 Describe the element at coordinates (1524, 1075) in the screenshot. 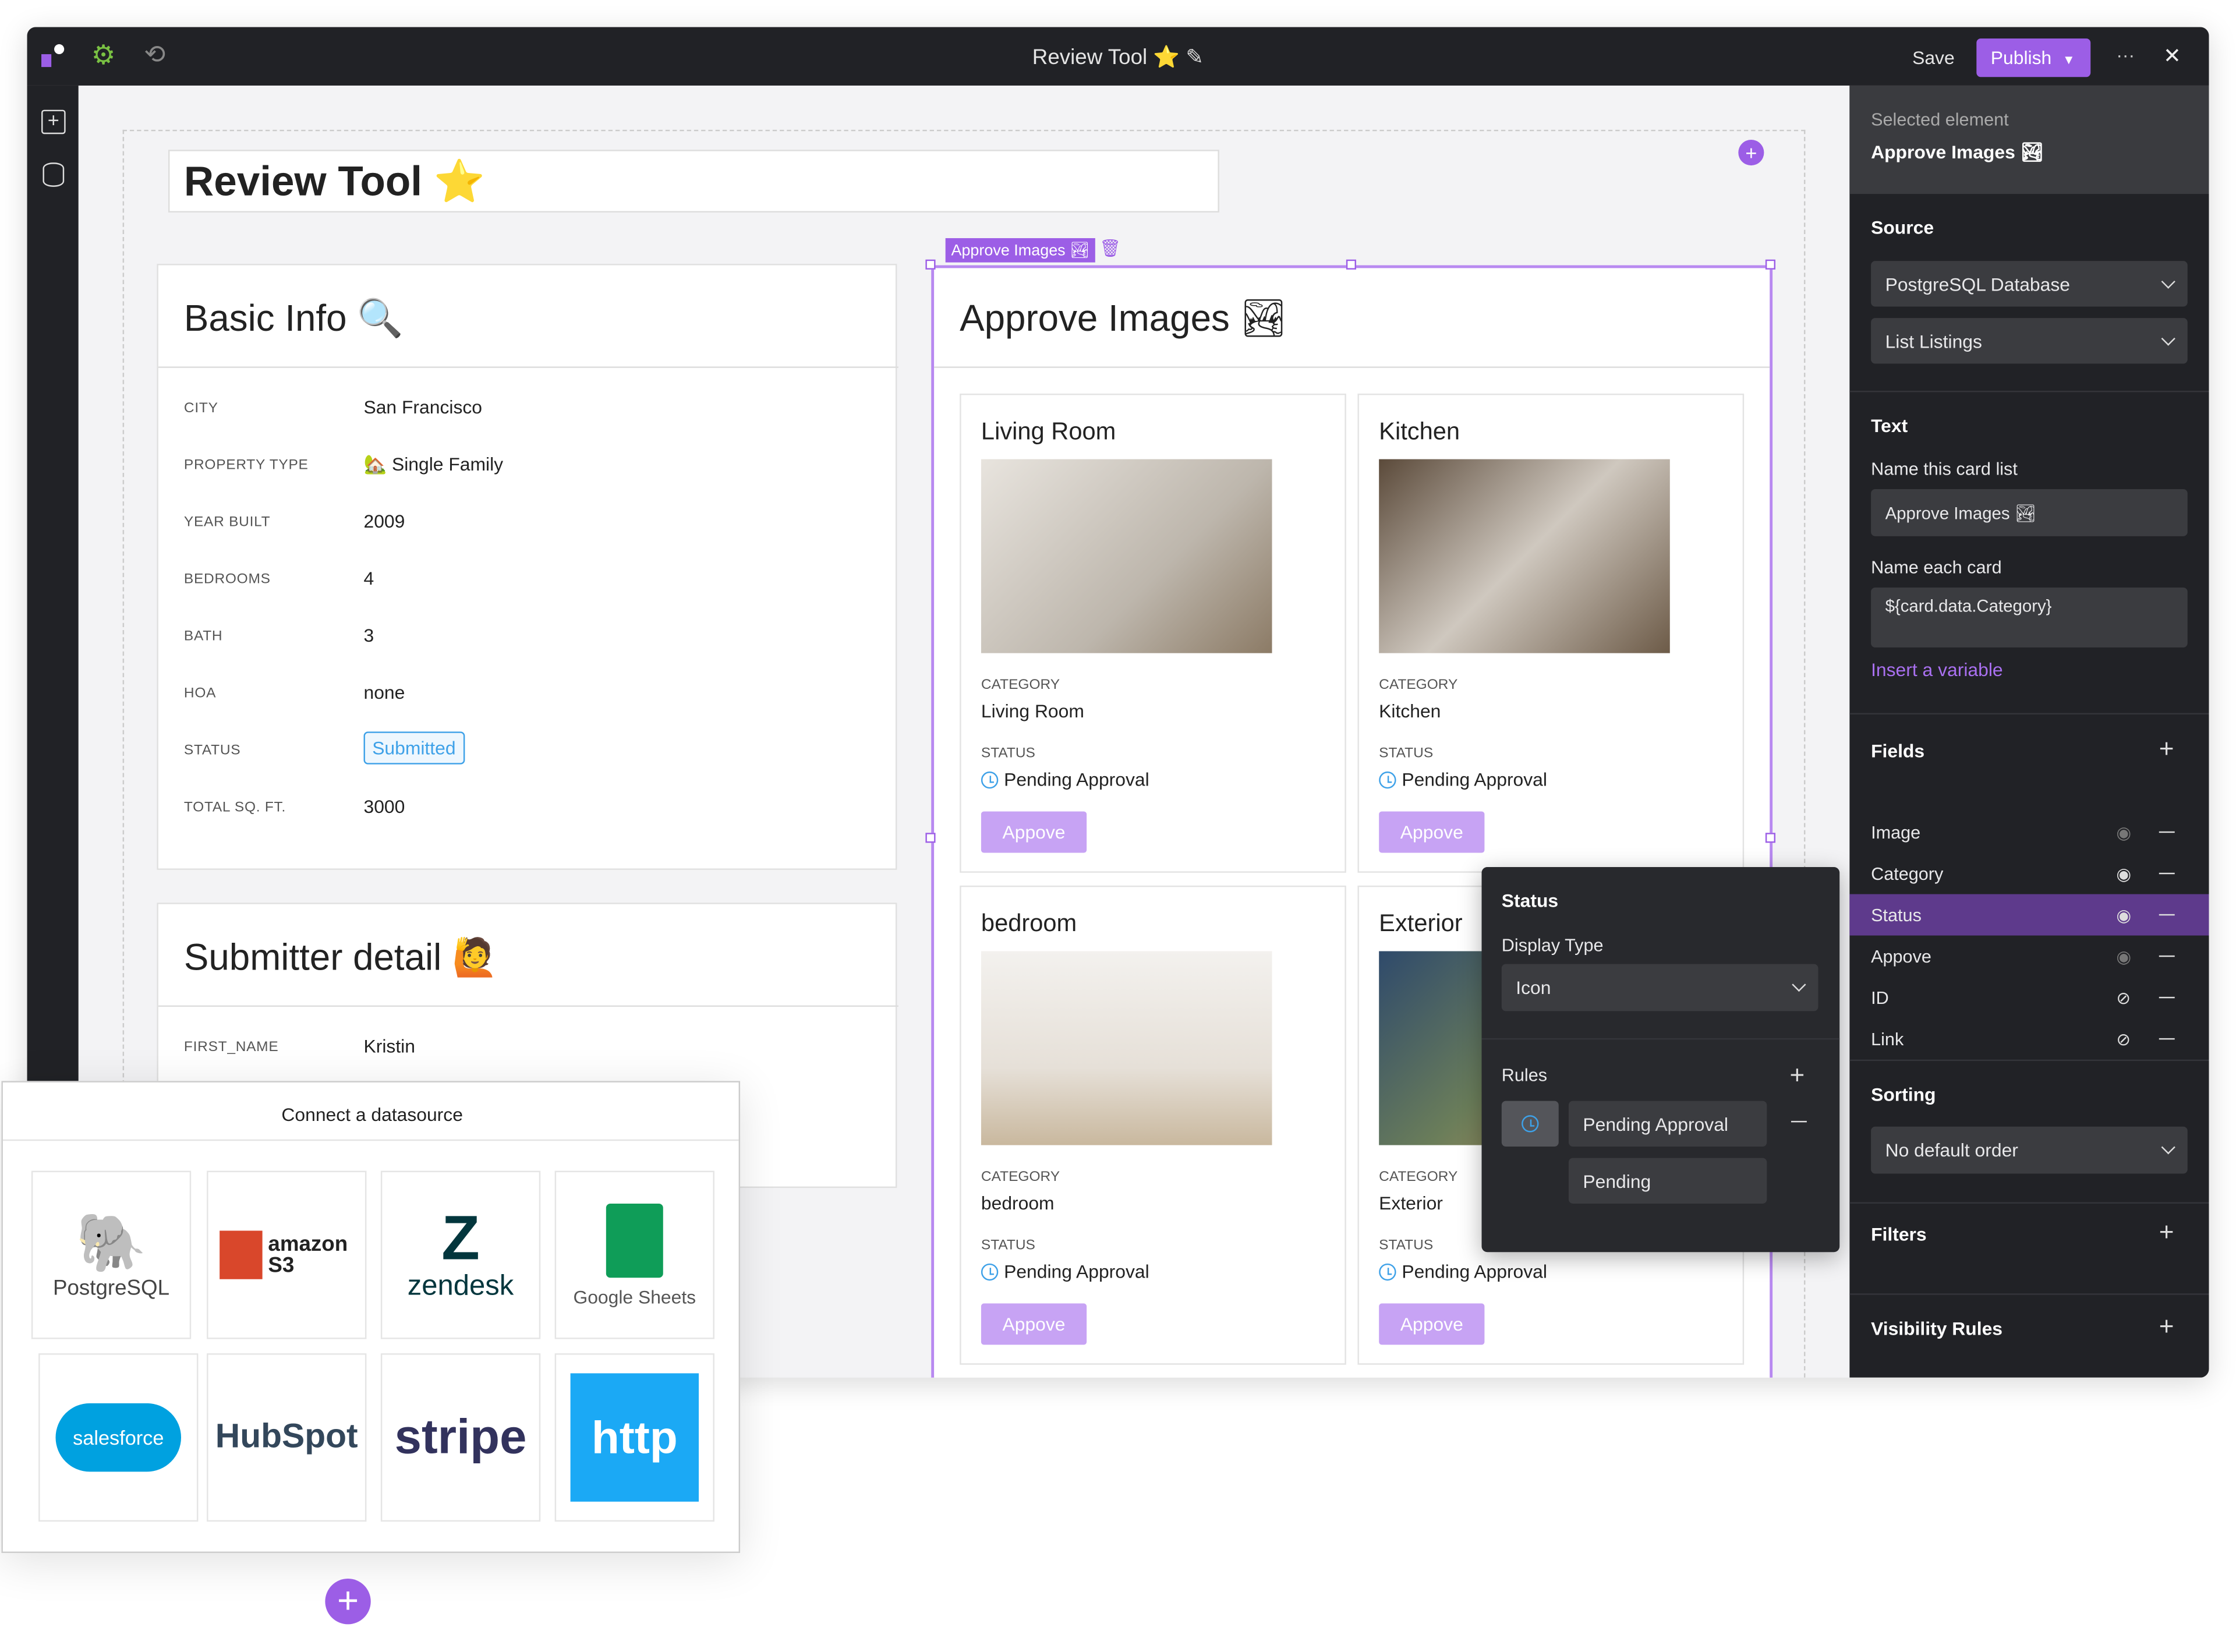

I see `rules-label: Rules` at that location.